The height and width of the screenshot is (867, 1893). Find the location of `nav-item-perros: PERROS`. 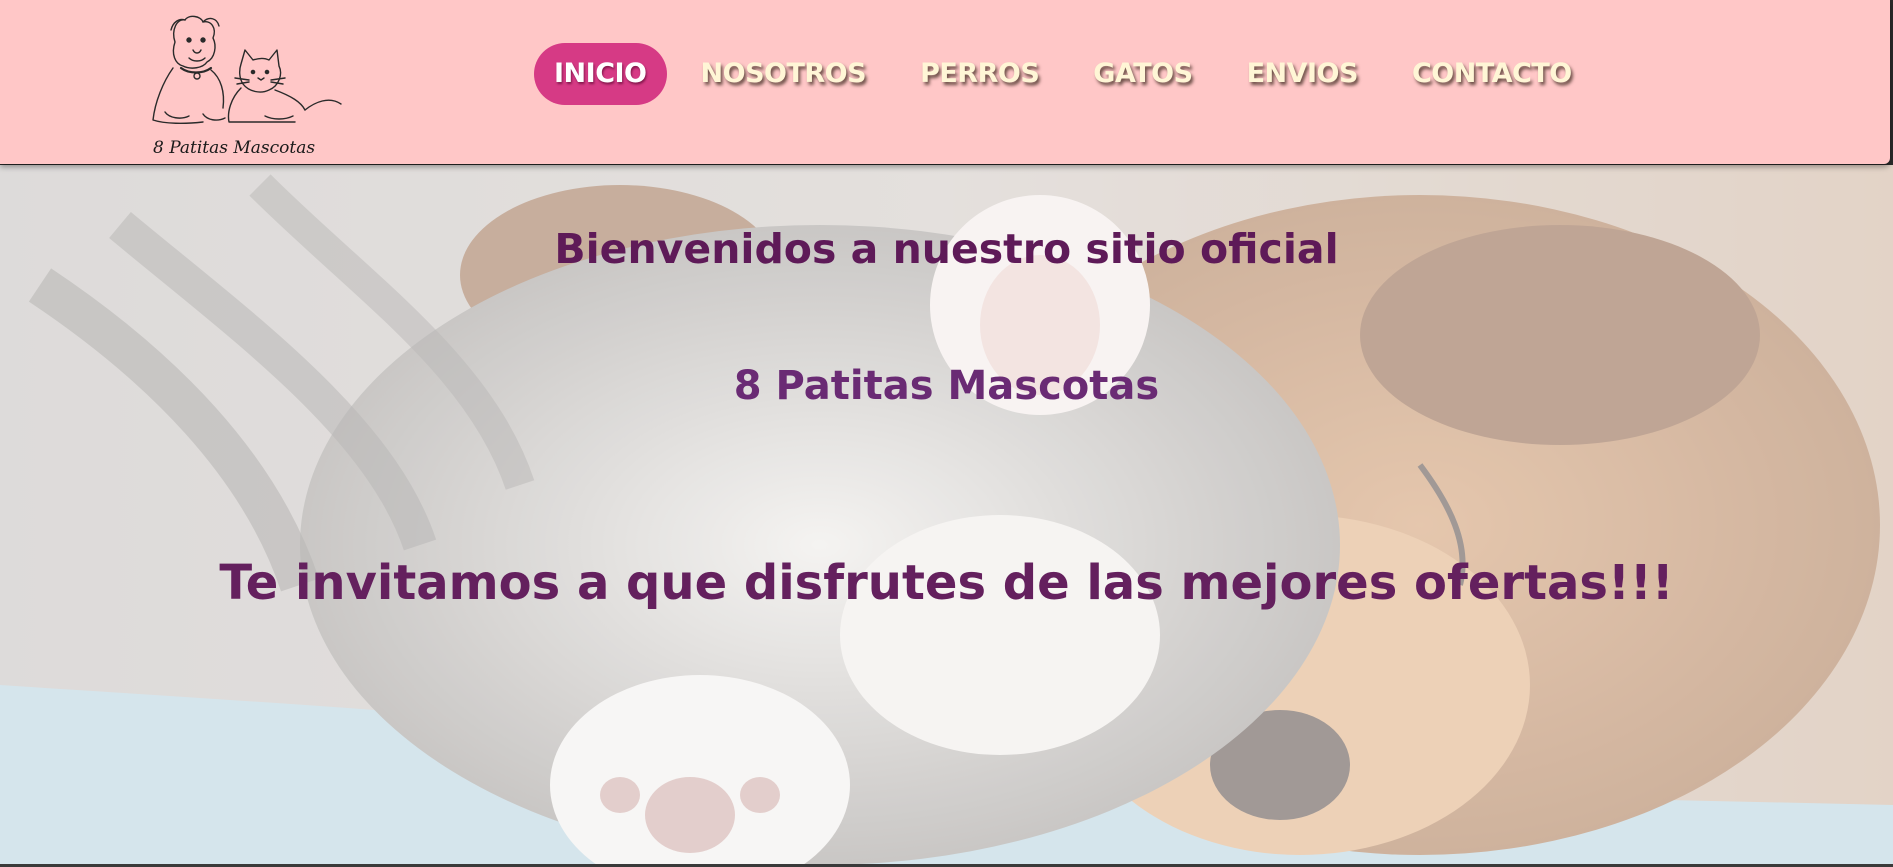

nav-item-perros: PERROS is located at coordinates (979, 74).